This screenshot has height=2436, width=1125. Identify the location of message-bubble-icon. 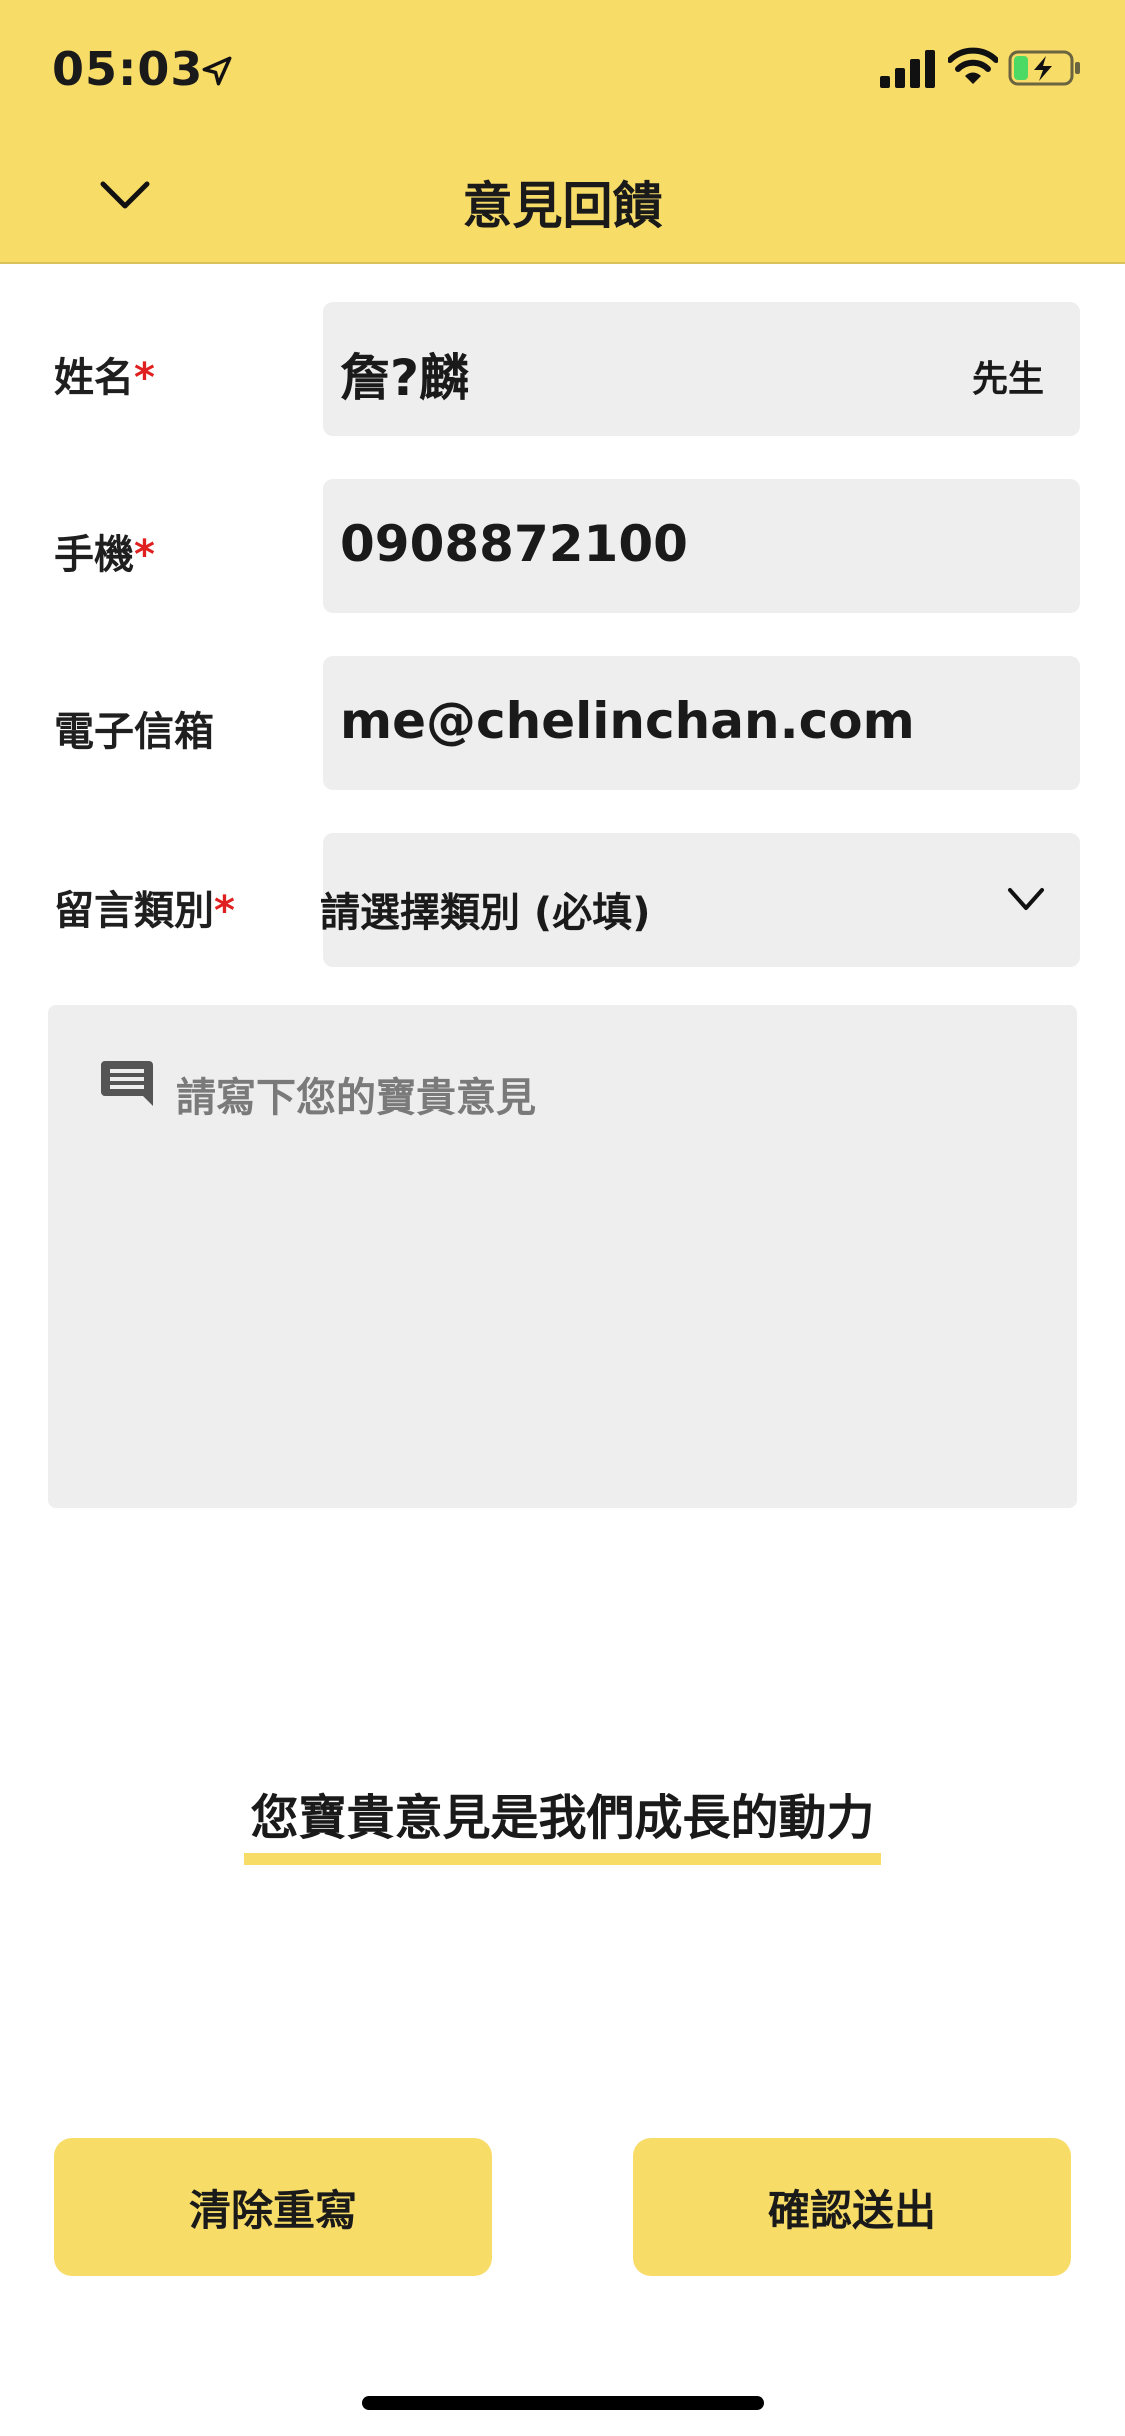
(127, 1083).